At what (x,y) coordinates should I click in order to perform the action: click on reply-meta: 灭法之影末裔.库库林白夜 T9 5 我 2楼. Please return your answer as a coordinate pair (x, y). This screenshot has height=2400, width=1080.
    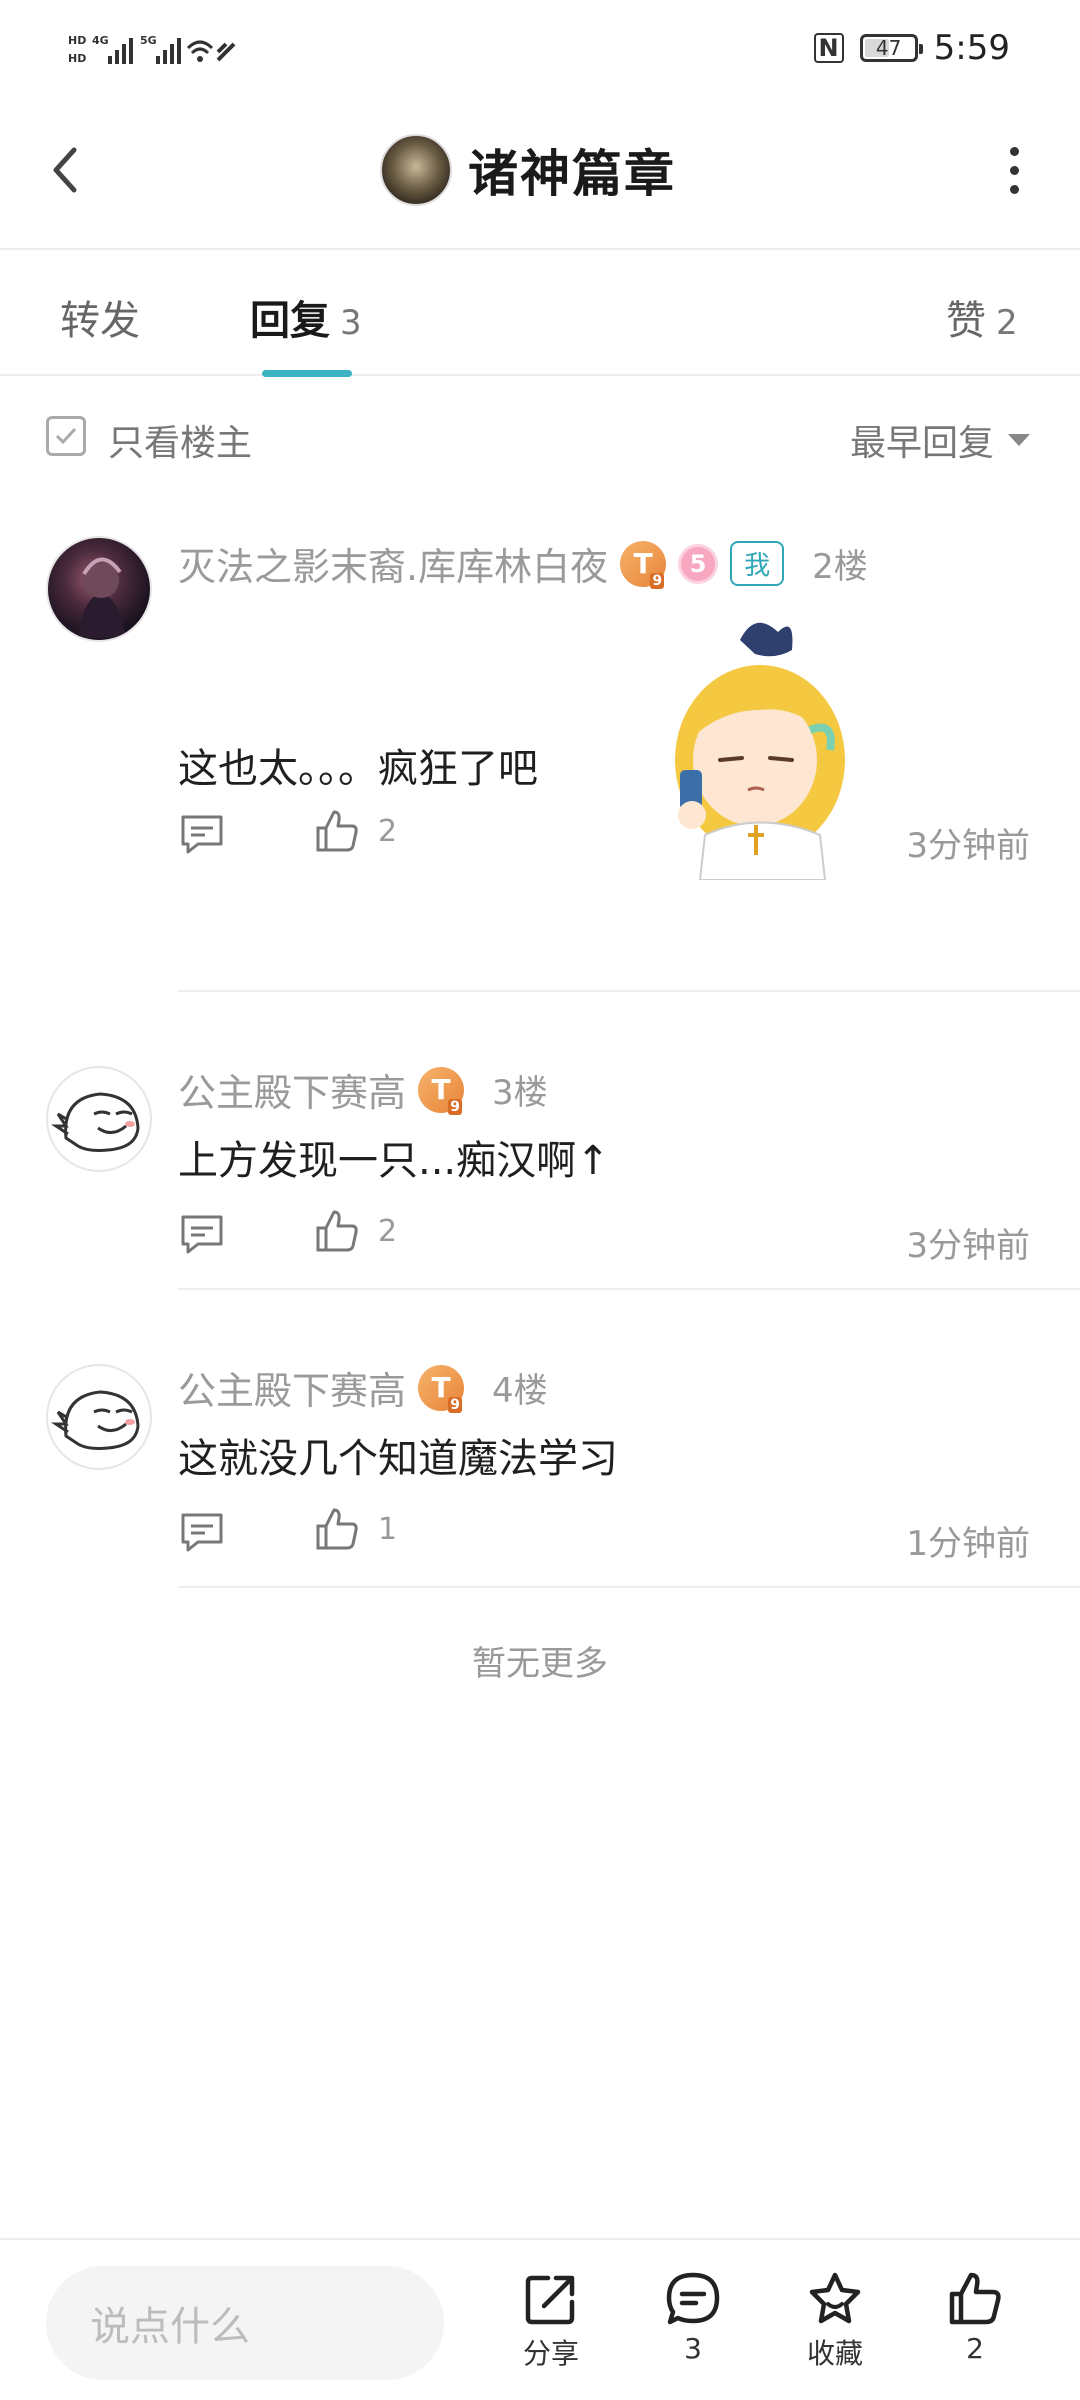
    Looking at the image, I should click on (523, 563).